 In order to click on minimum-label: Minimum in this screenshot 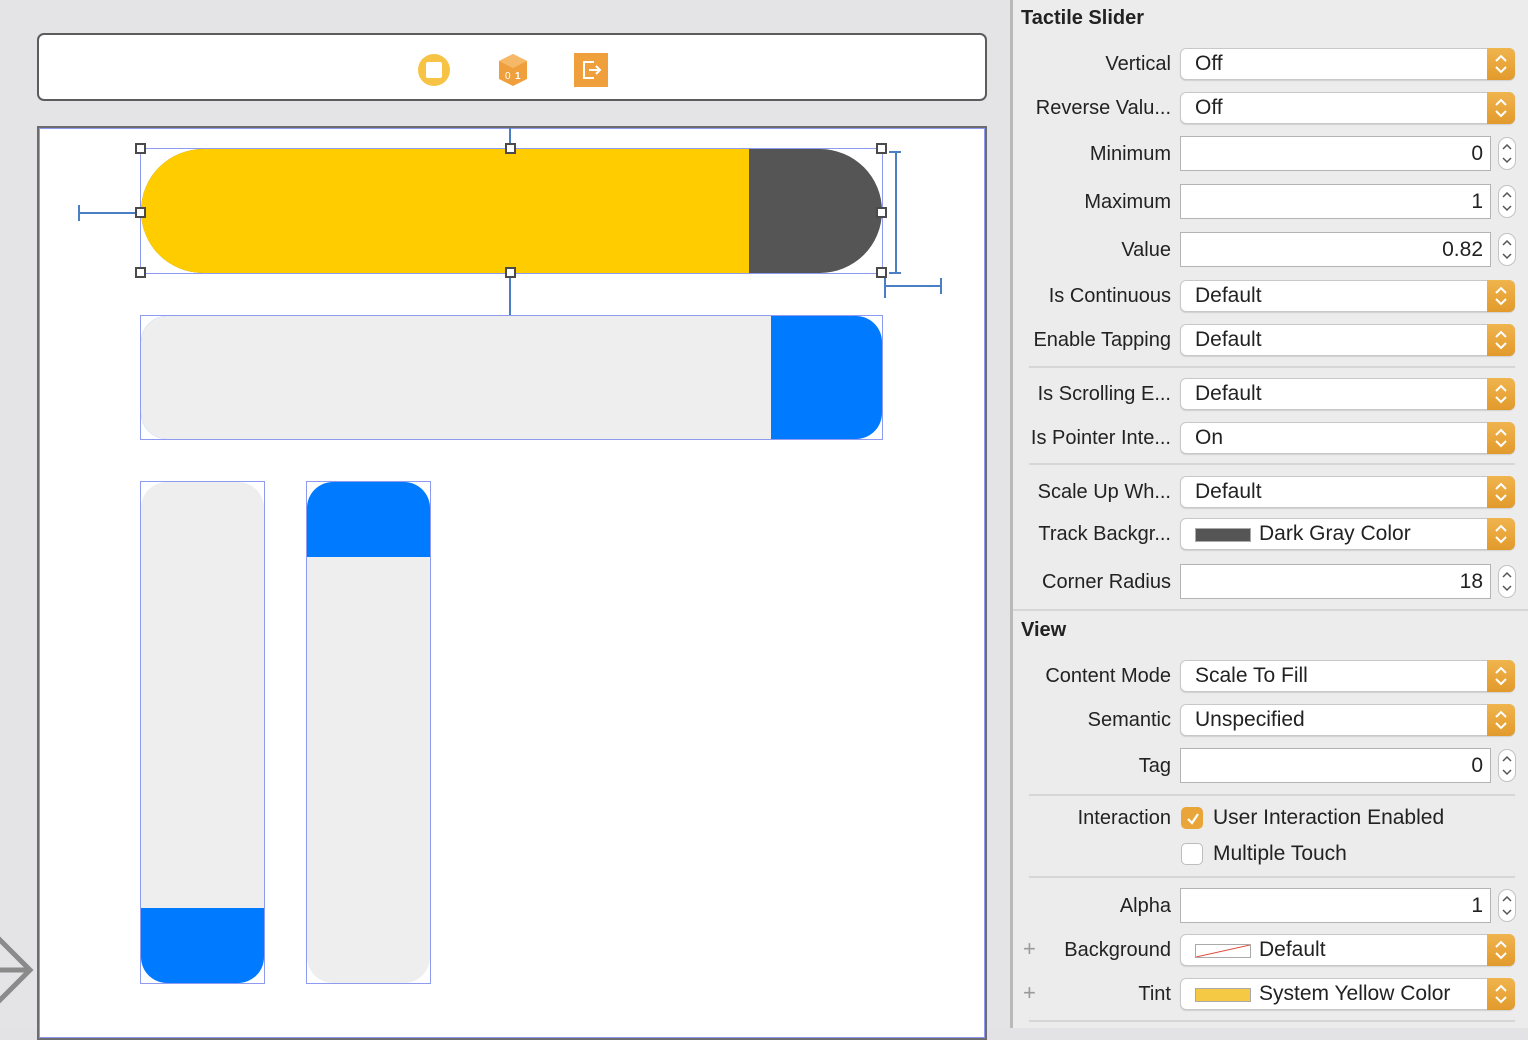, I will do `click(1130, 154)`.